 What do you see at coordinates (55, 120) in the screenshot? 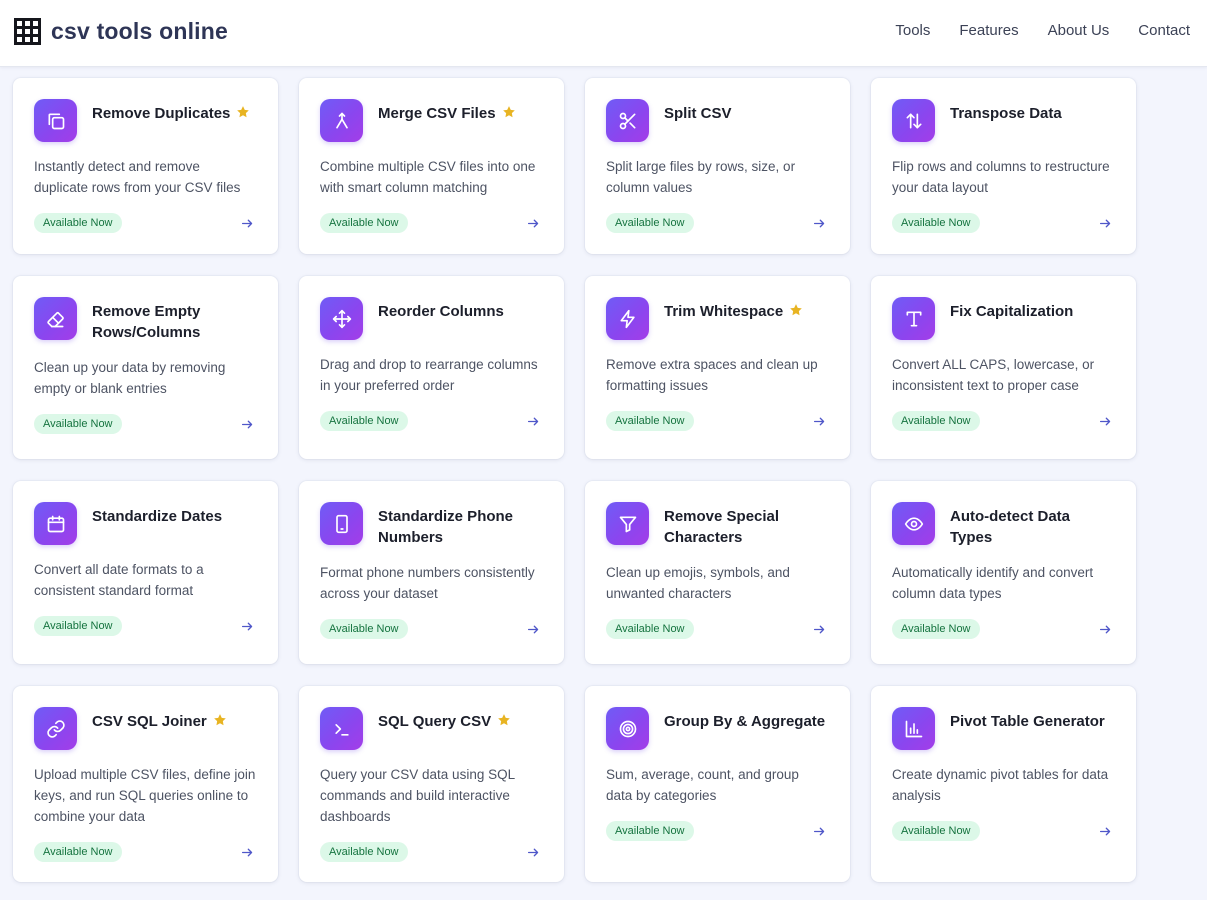
I see `copy-icon` at bounding box center [55, 120].